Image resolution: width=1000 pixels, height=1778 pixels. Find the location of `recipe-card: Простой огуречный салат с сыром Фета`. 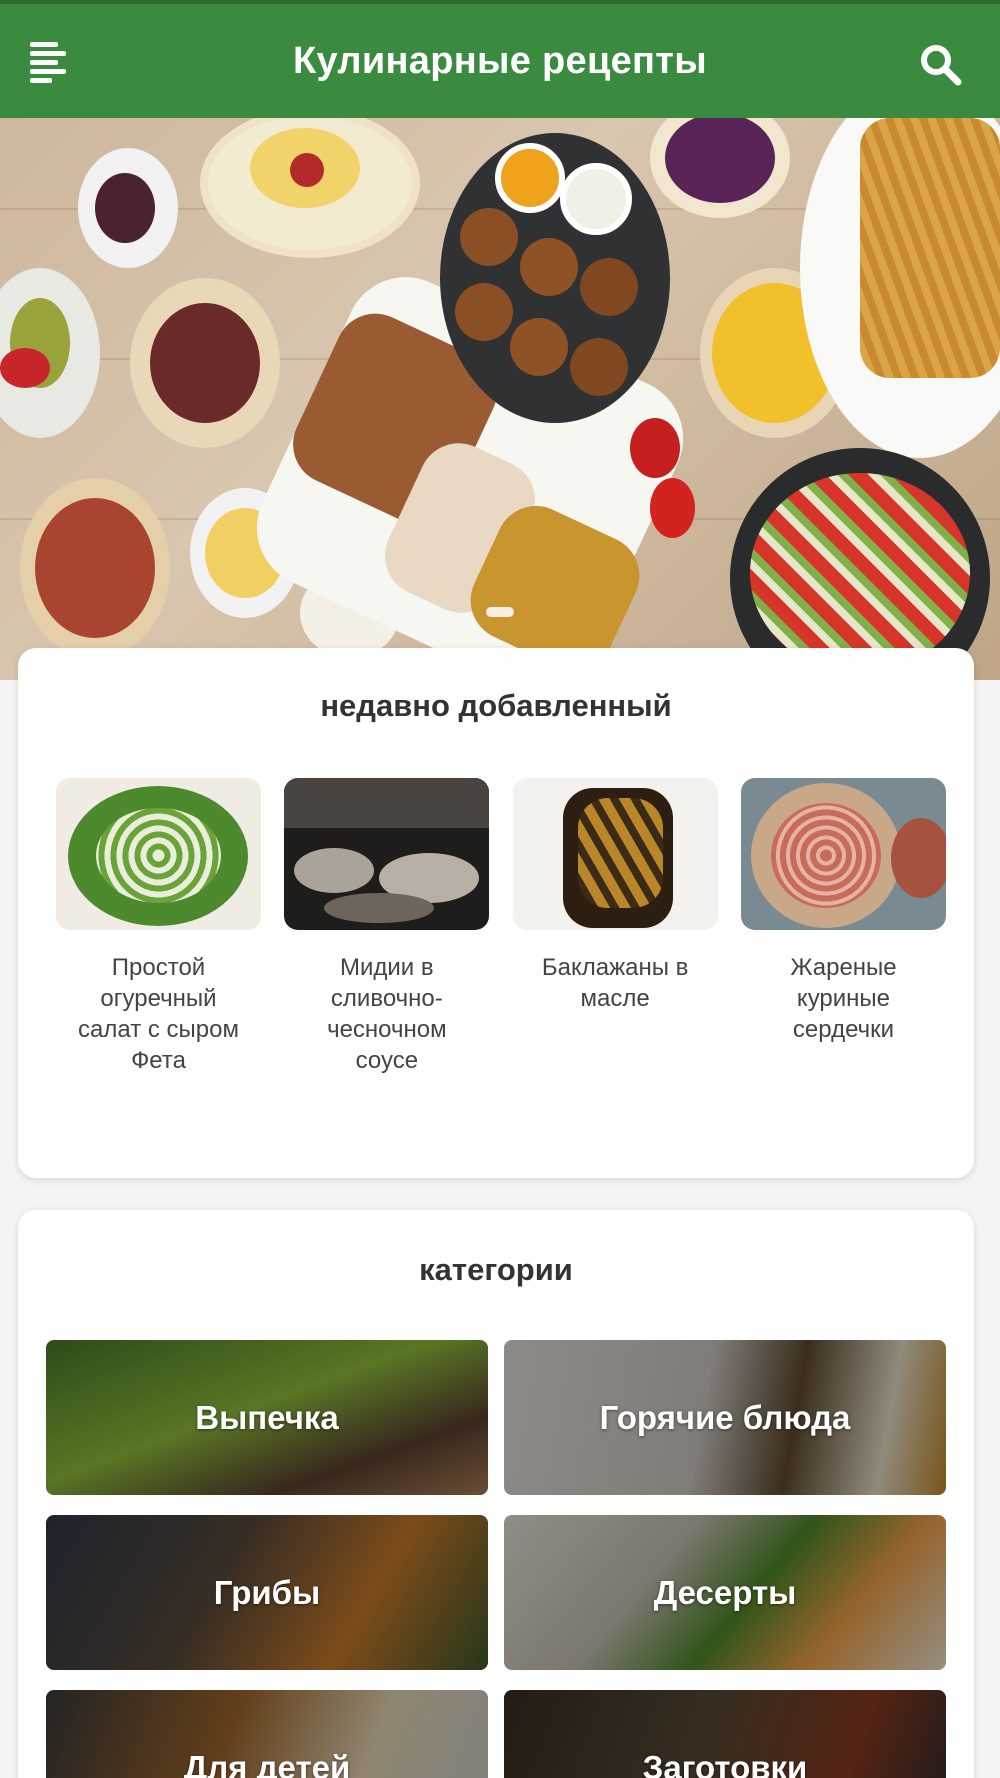

recipe-card: Простой огуречный салат с сыром Фета is located at coordinates (158, 927).